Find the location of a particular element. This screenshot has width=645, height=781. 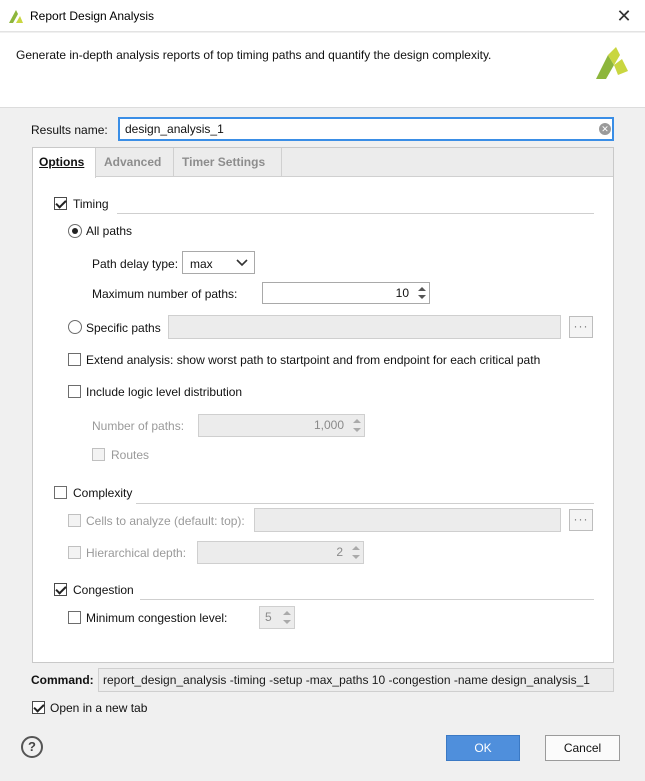

specific-paths-browse-button: ··· is located at coordinates (581, 327).